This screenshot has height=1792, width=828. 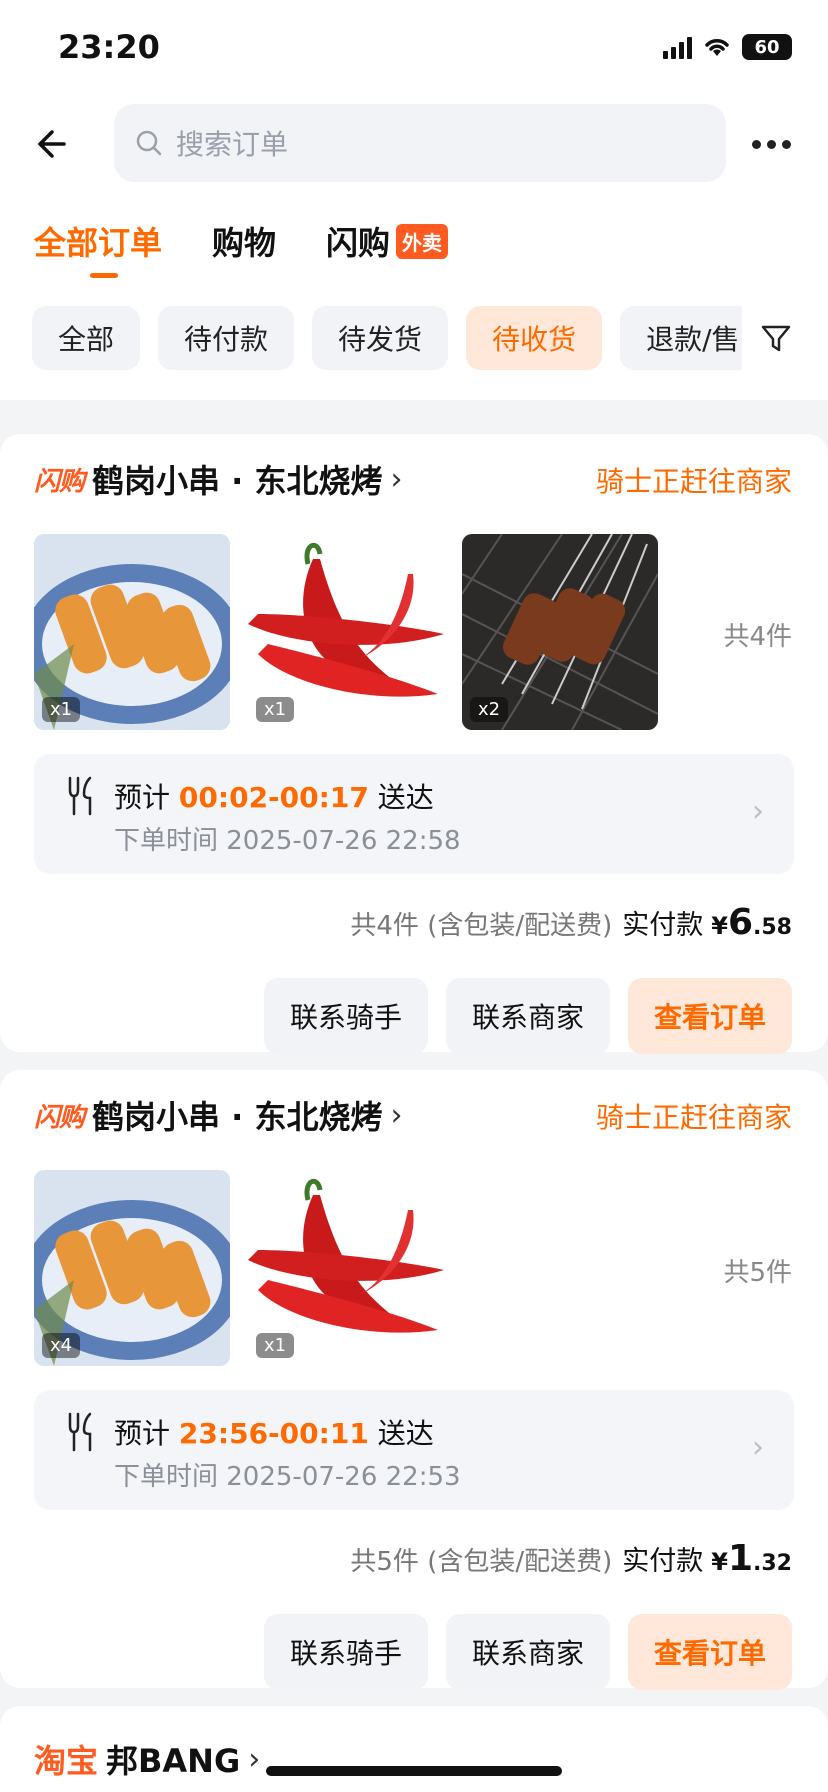 I want to click on more-icon, so click(x=771, y=144).